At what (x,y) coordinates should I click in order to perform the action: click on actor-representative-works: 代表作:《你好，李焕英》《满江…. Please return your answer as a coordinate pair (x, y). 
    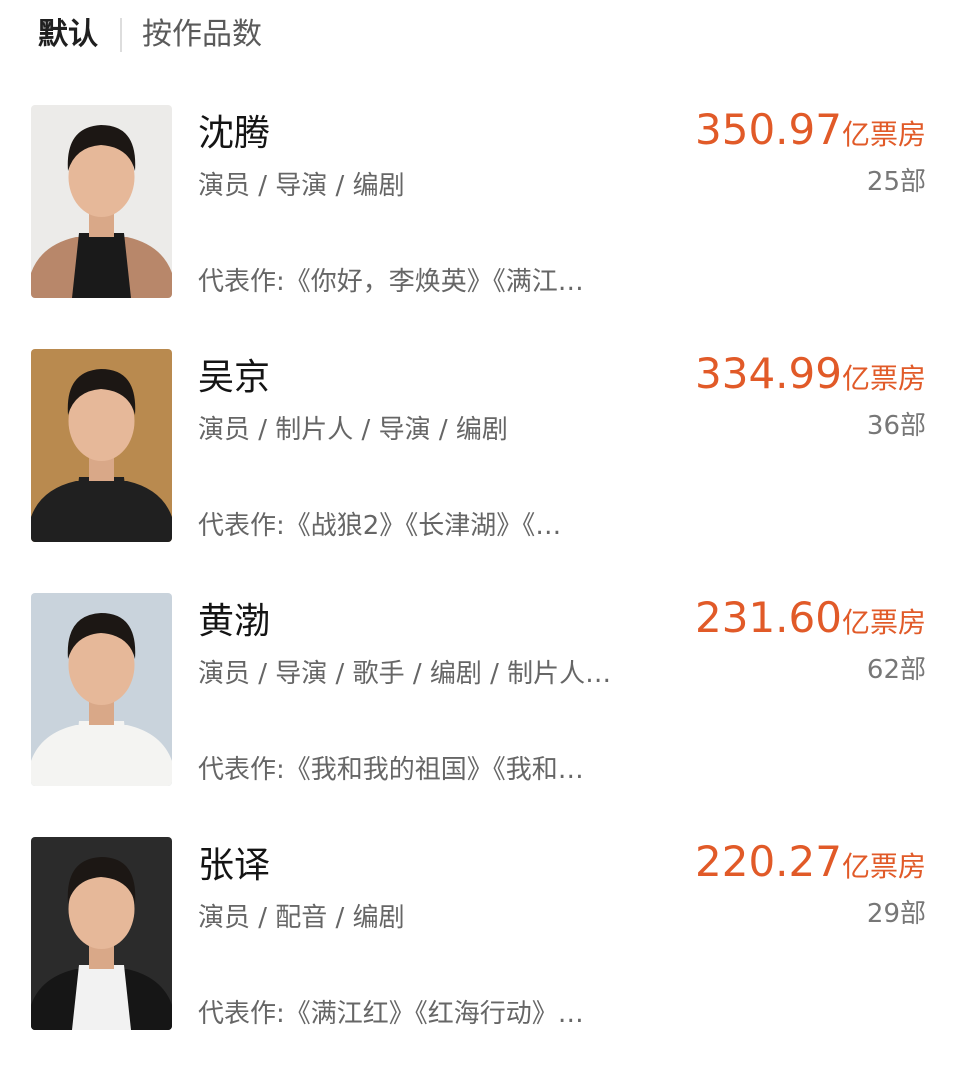
    Looking at the image, I should click on (391, 282).